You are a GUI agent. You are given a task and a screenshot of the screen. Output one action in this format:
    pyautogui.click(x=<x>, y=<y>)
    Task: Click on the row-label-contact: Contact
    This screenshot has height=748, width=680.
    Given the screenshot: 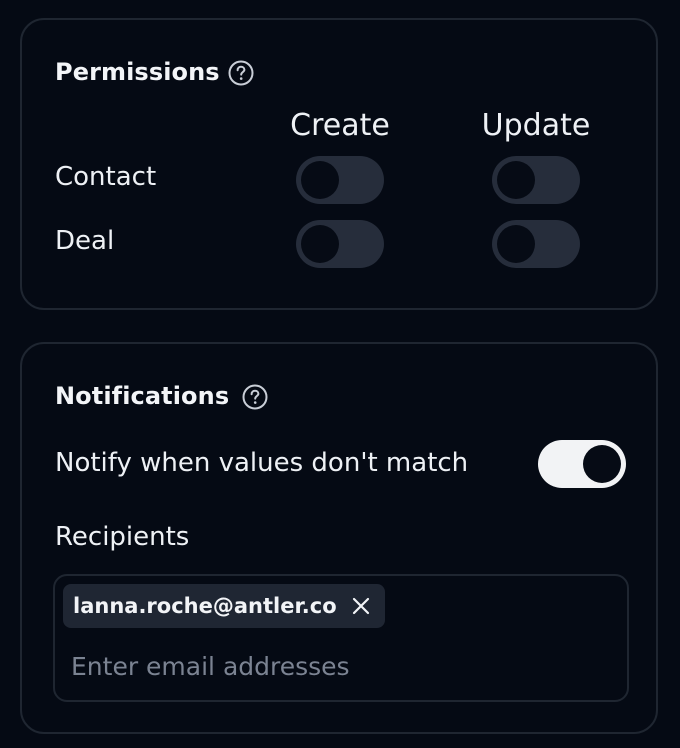 What is the action you would take?
    pyautogui.click(x=106, y=177)
    